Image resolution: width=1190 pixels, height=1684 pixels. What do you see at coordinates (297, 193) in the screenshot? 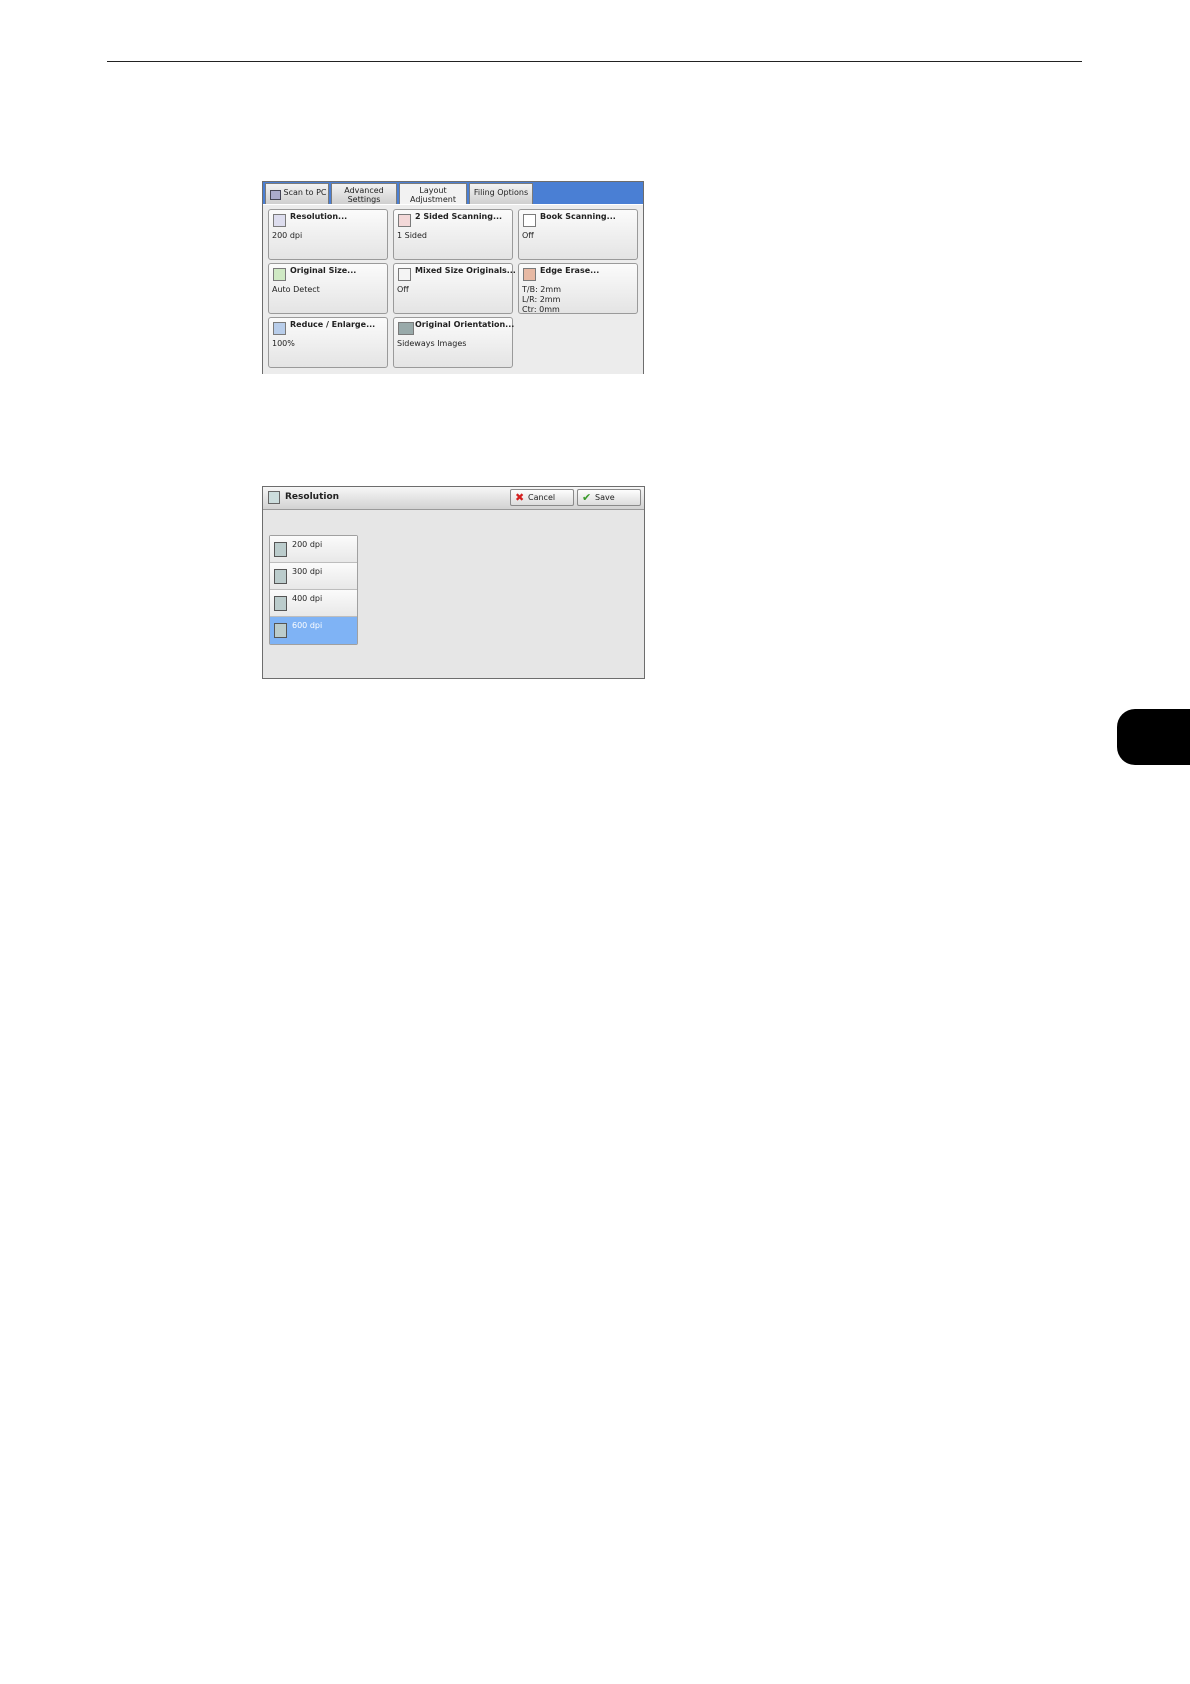
I see `tab-scan-to-pc: Scan to PC` at bounding box center [297, 193].